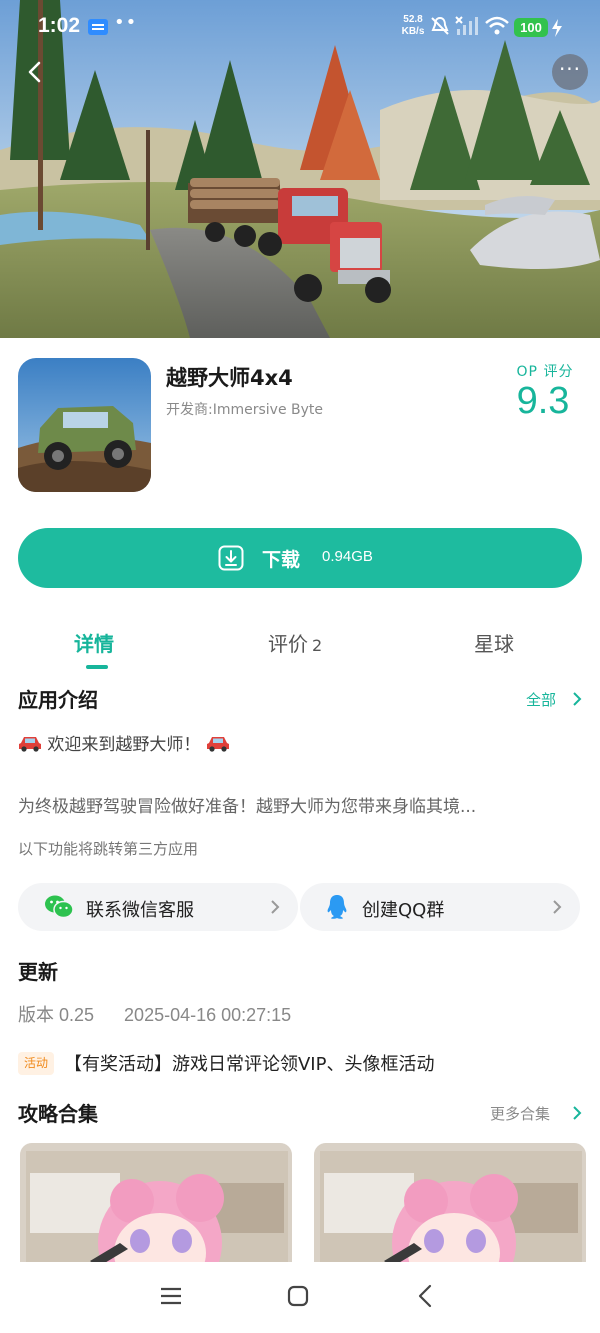  I want to click on app-icon, so click(84, 425).